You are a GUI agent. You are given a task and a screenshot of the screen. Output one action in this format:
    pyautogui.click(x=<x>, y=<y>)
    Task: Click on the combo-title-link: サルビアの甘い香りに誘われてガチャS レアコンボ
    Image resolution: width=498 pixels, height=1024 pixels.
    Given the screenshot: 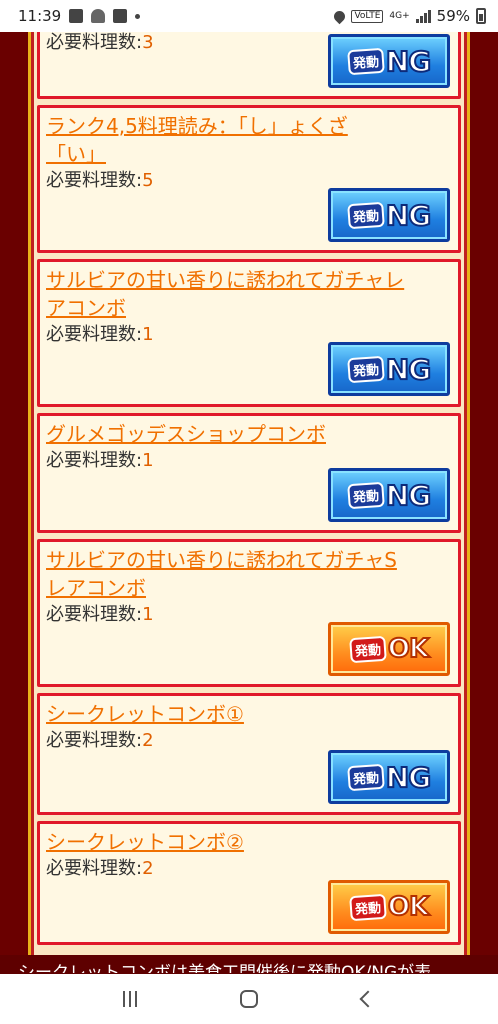 What is the action you would take?
    pyautogui.click(x=249, y=574)
    